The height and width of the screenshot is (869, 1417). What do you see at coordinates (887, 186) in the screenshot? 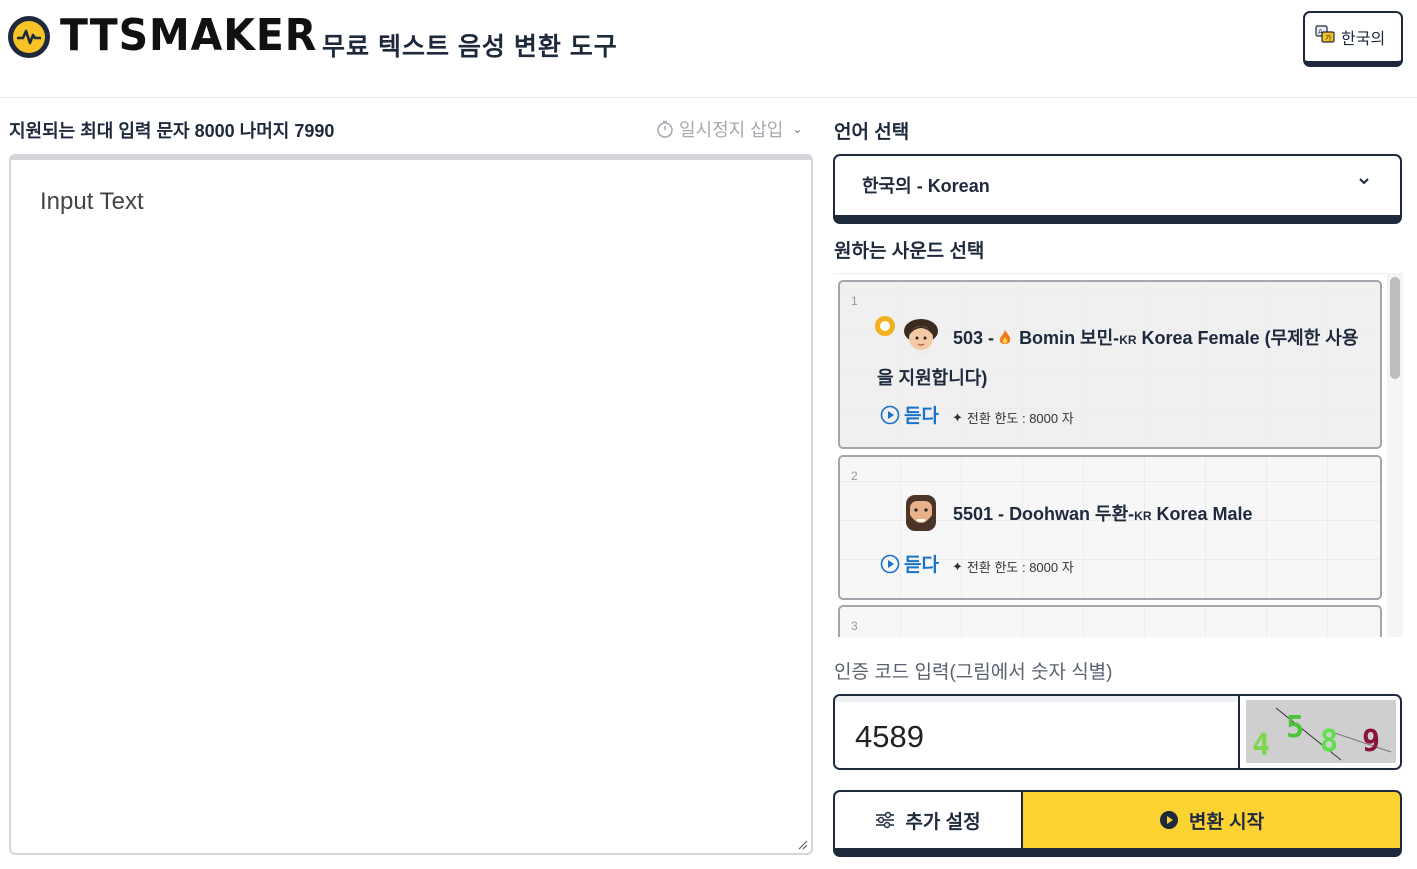
I see `language-select-kr: 한국의` at bounding box center [887, 186].